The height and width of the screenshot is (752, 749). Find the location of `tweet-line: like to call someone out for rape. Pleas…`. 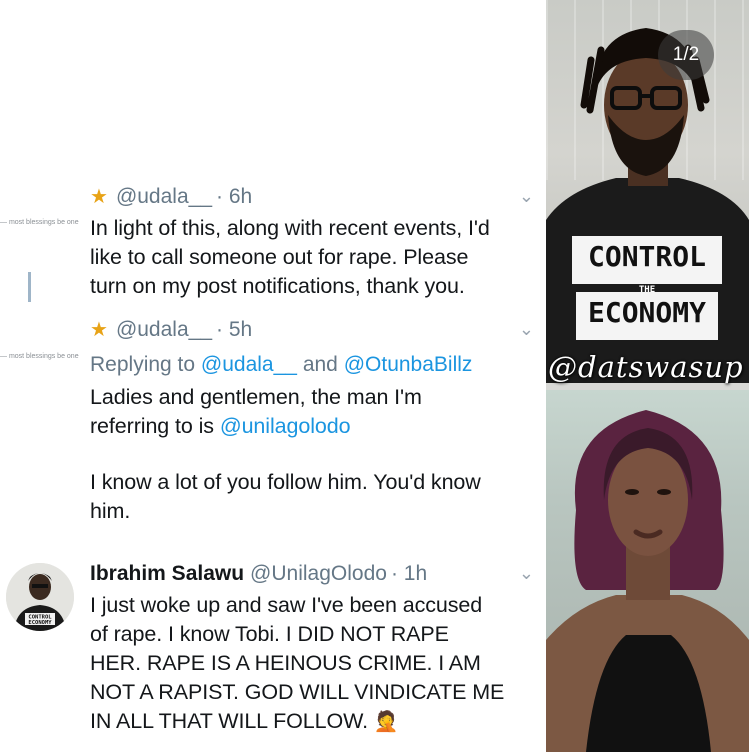

tweet-line: like to call someone out for rape. Pleas… is located at coordinates (279, 257).